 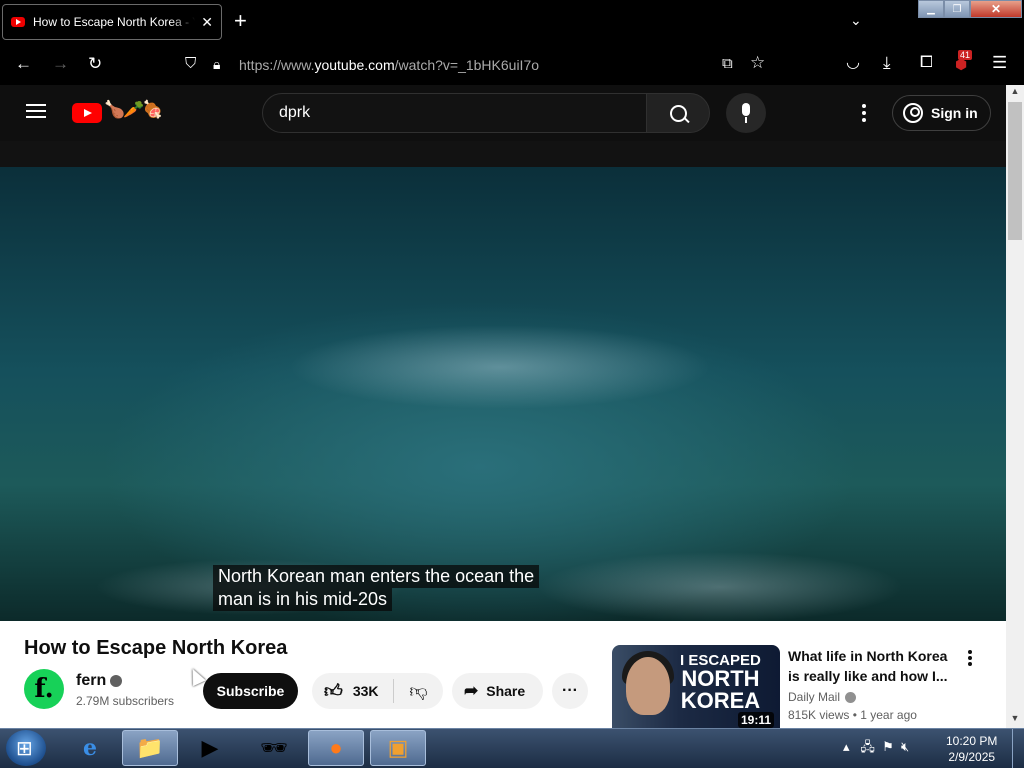 I want to click on shield-icon: ⛉, so click(x=190, y=64).